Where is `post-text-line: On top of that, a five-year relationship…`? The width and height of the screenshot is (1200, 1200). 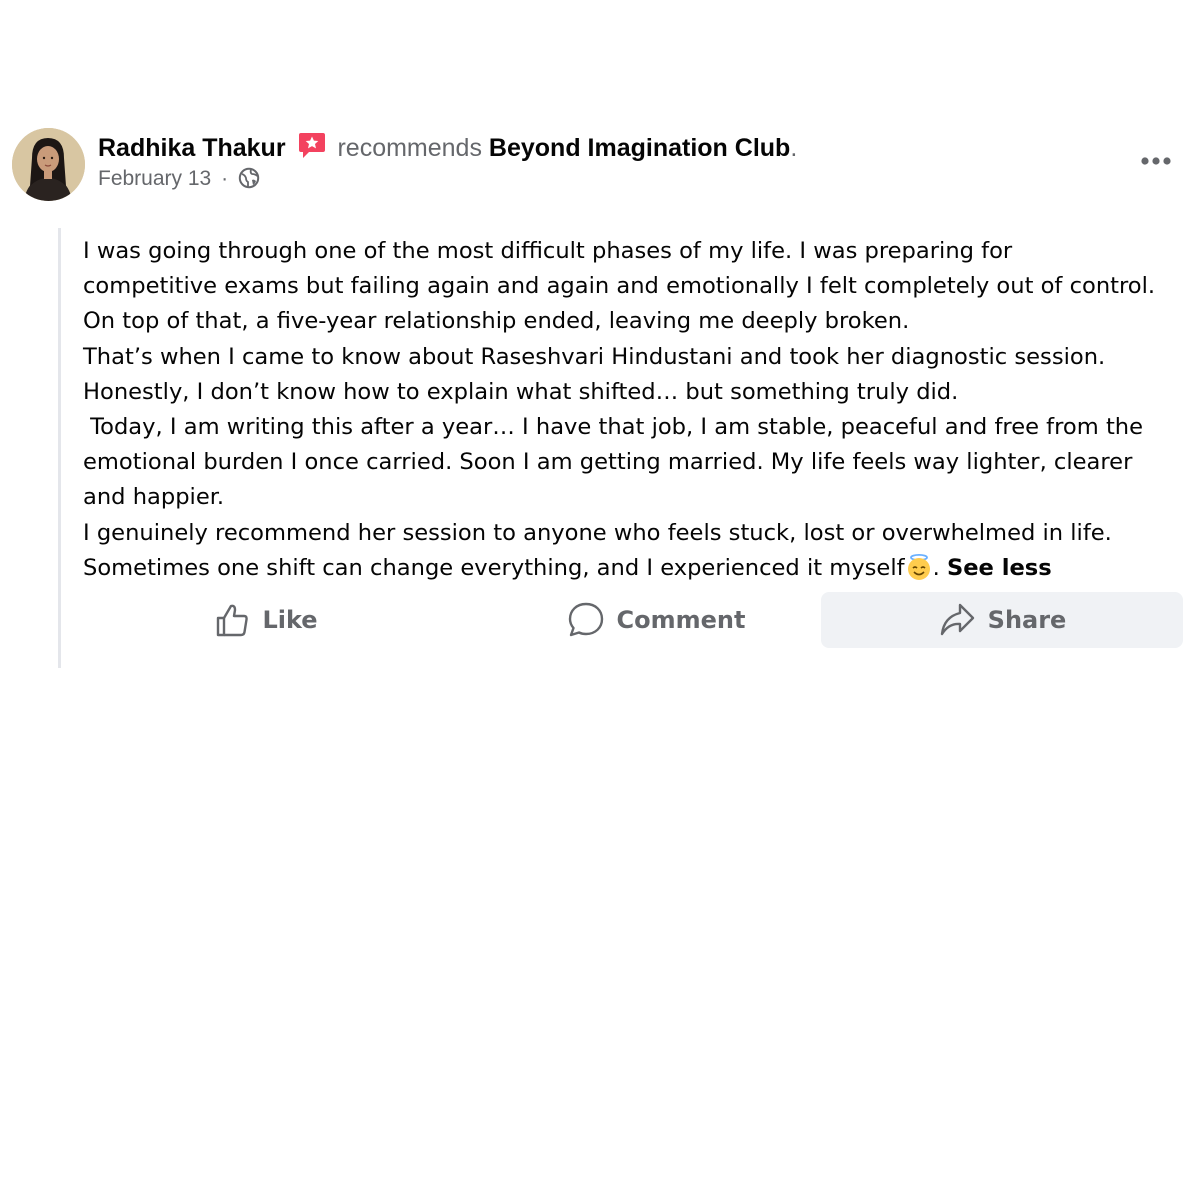
post-text-line: On top of that, a five-year relationship… is located at coordinates (496, 321).